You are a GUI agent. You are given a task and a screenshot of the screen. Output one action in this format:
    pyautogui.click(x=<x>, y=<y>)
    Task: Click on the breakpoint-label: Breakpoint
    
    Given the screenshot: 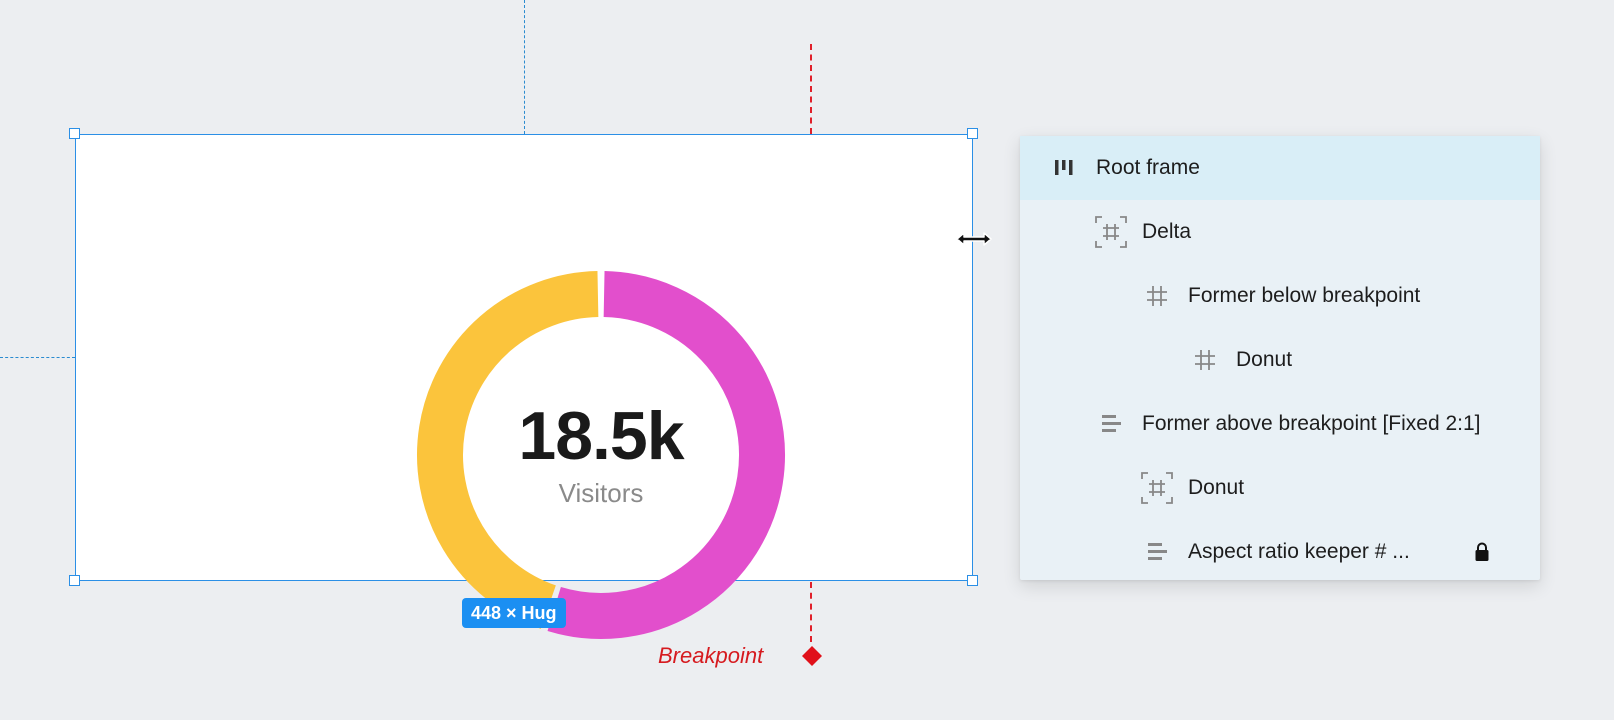 What is the action you would take?
    pyautogui.click(x=711, y=655)
    